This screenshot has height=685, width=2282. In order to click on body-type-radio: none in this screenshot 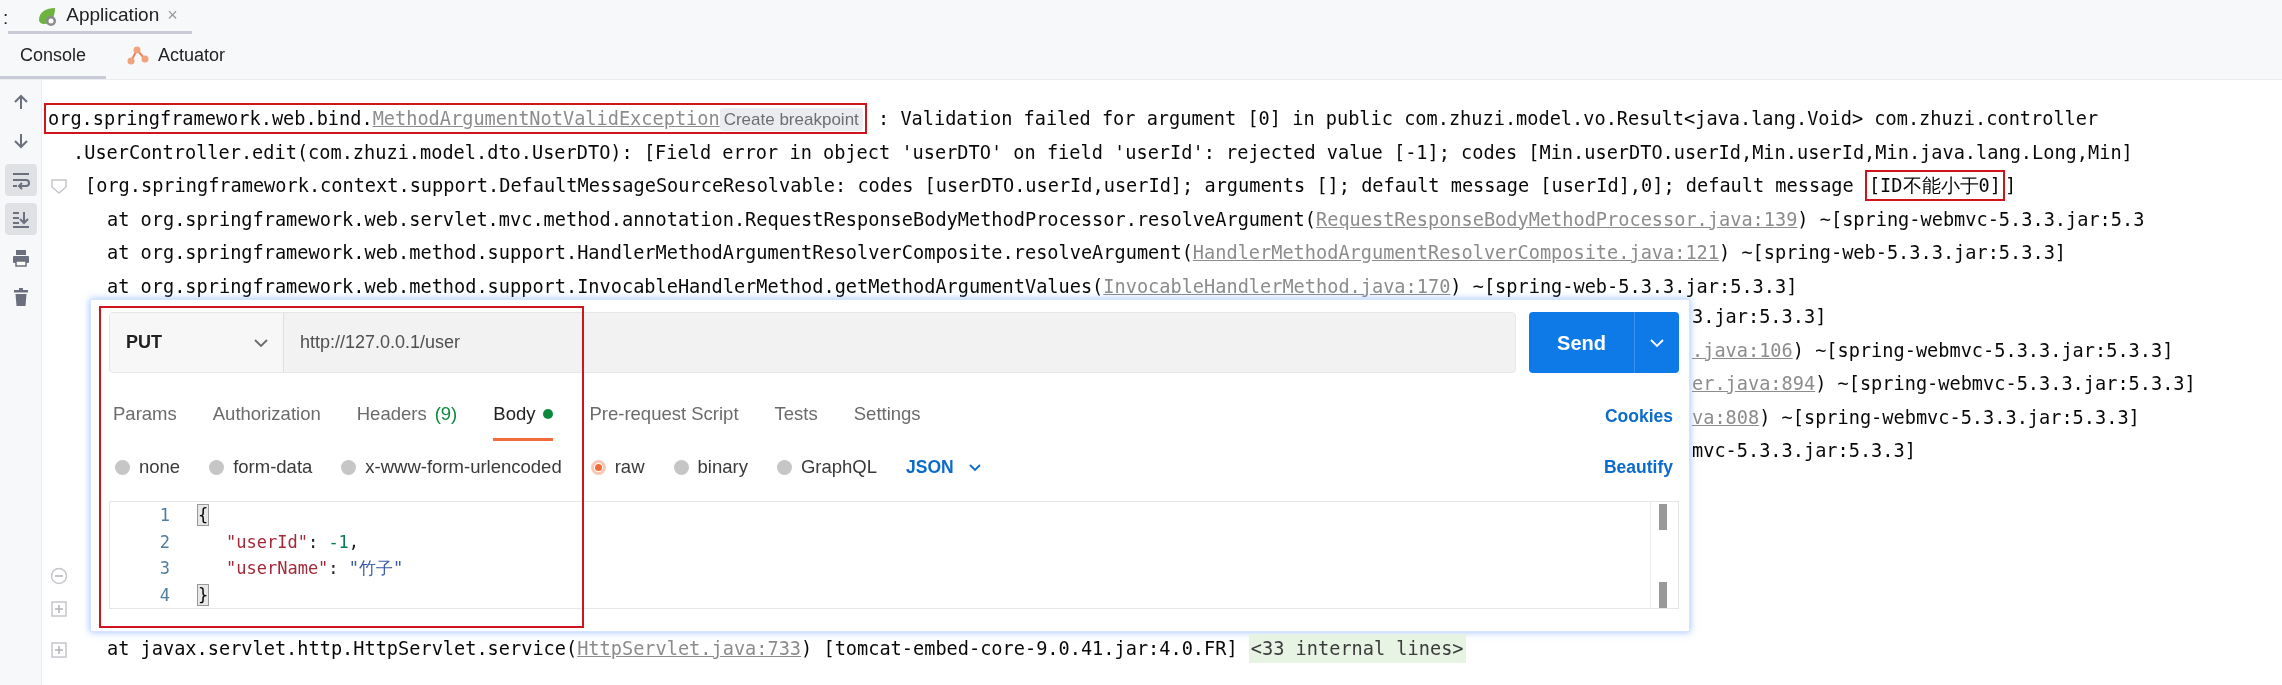, I will do `click(148, 467)`.